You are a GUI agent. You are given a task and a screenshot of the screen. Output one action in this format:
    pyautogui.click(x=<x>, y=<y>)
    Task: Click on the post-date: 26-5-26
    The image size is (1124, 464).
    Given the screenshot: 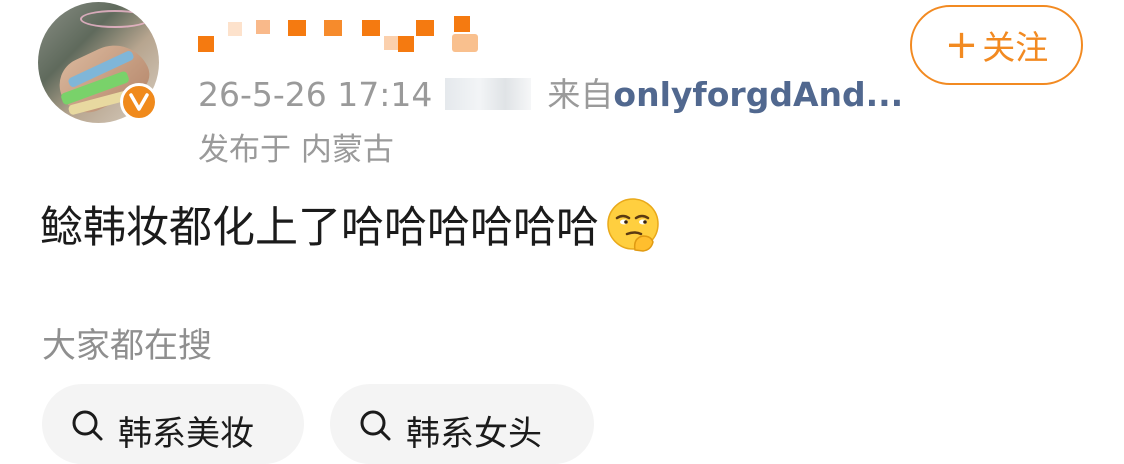 What is the action you would take?
    pyautogui.click(x=262, y=94)
    